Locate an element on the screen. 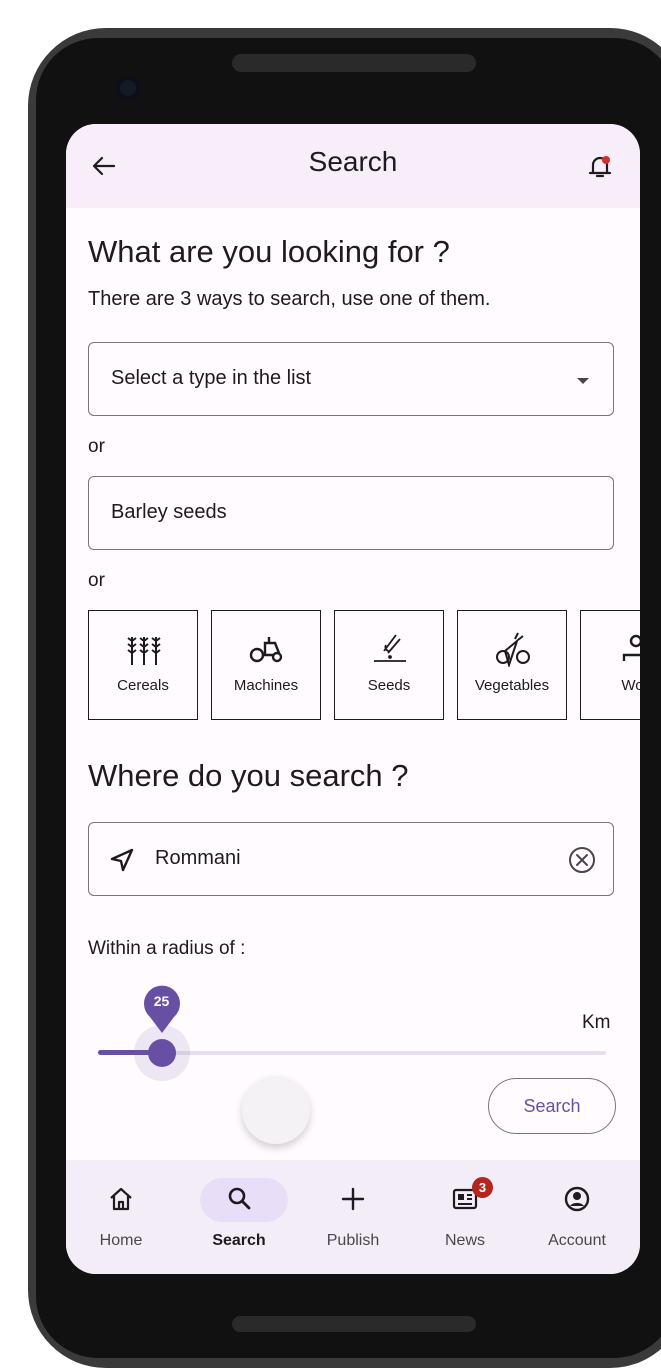 The width and height of the screenshot is (661, 1368). phone-speaker is located at coordinates (354, 63).